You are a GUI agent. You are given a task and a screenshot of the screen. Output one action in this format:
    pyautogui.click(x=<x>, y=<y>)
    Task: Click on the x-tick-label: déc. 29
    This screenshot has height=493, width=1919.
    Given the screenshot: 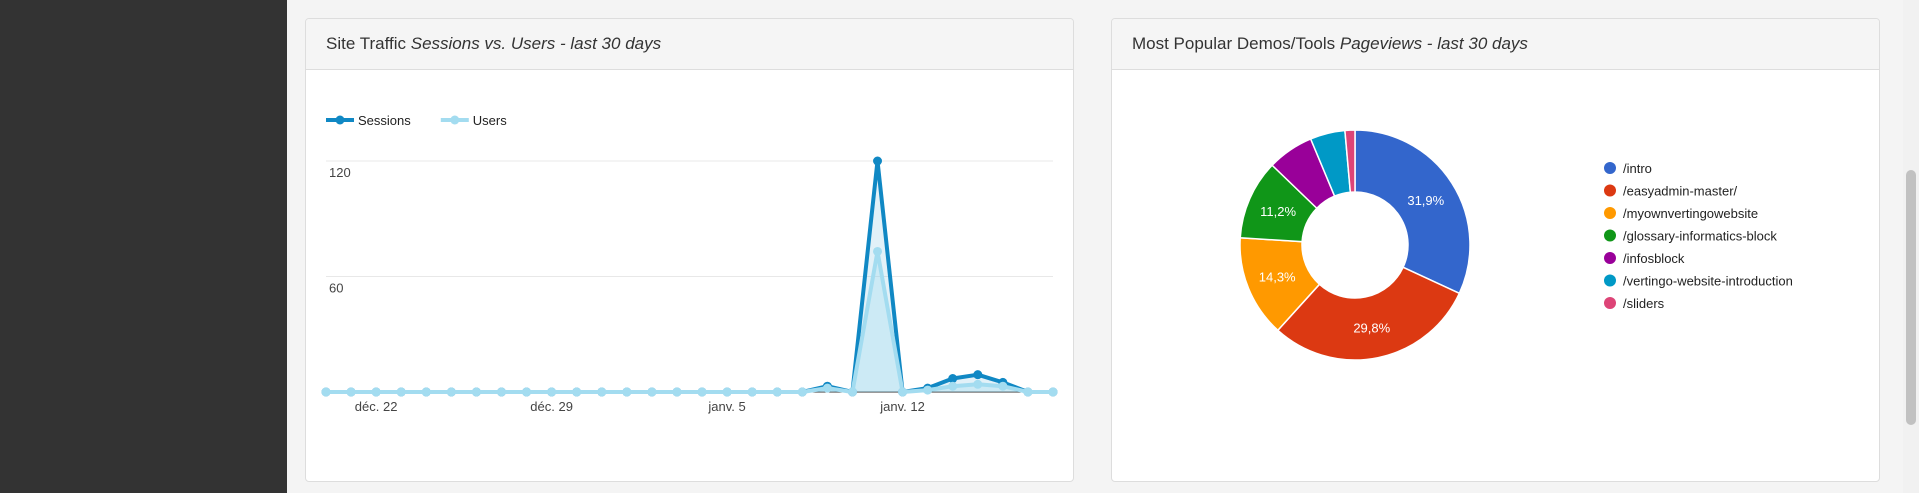 What is the action you would take?
    pyautogui.click(x=551, y=406)
    